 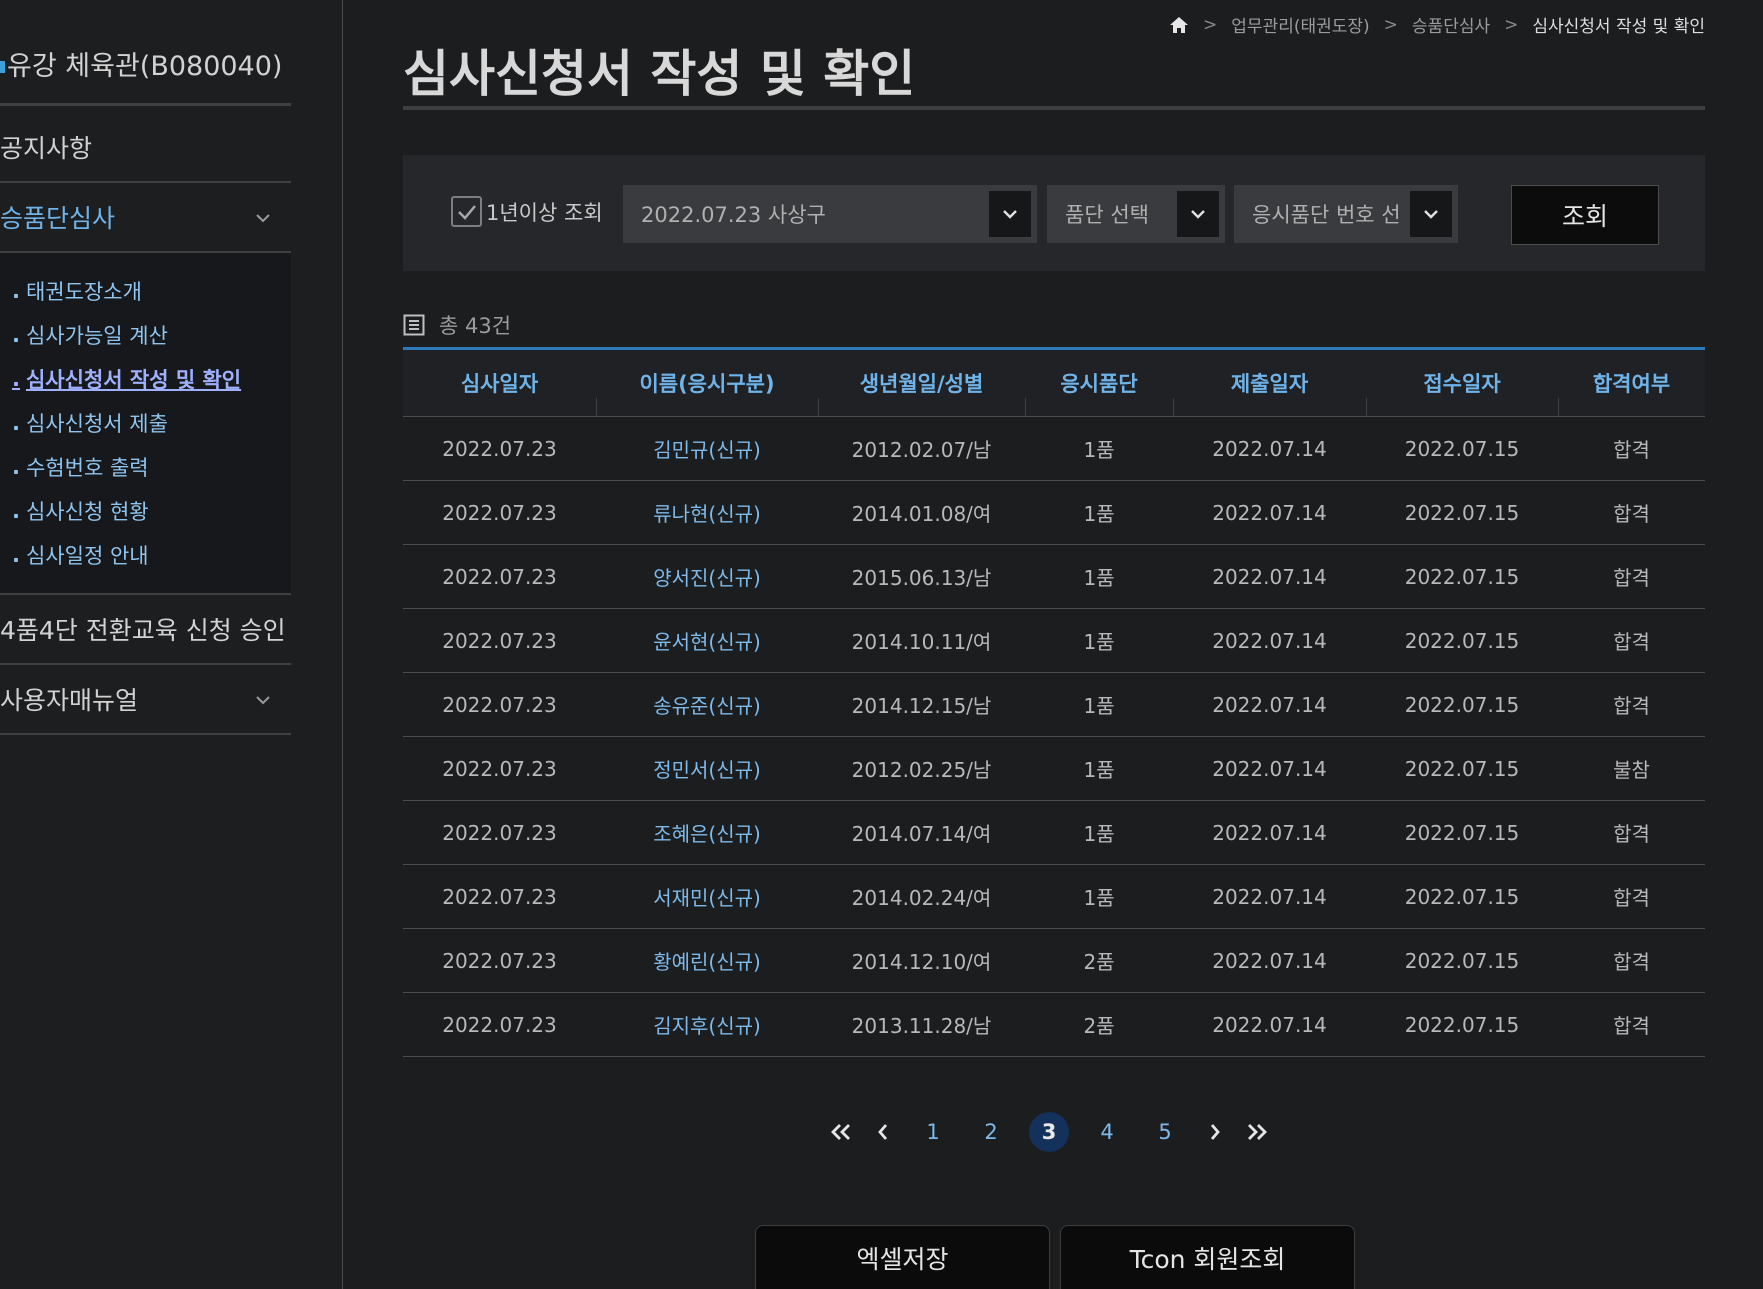 What do you see at coordinates (151, 555) in the screenshot?
I see `submenu-item-exam-schedule: . 심사일정 안내` at bounding box center [151, 555].